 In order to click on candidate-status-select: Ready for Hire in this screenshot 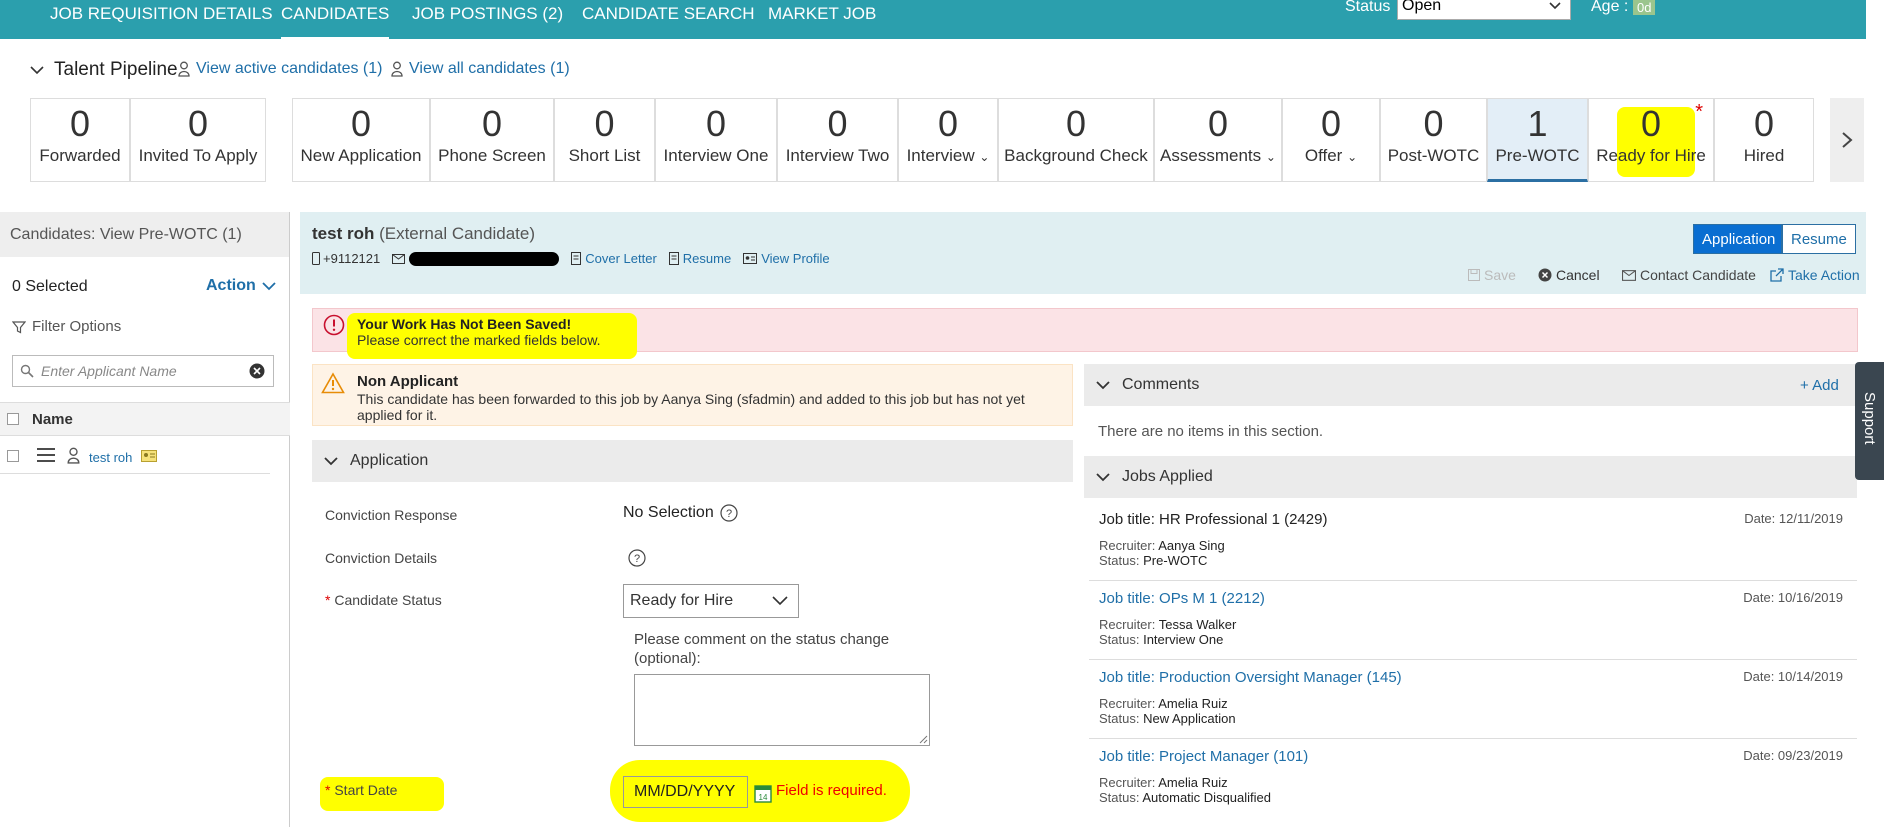, I will do `click(711, 601)`.